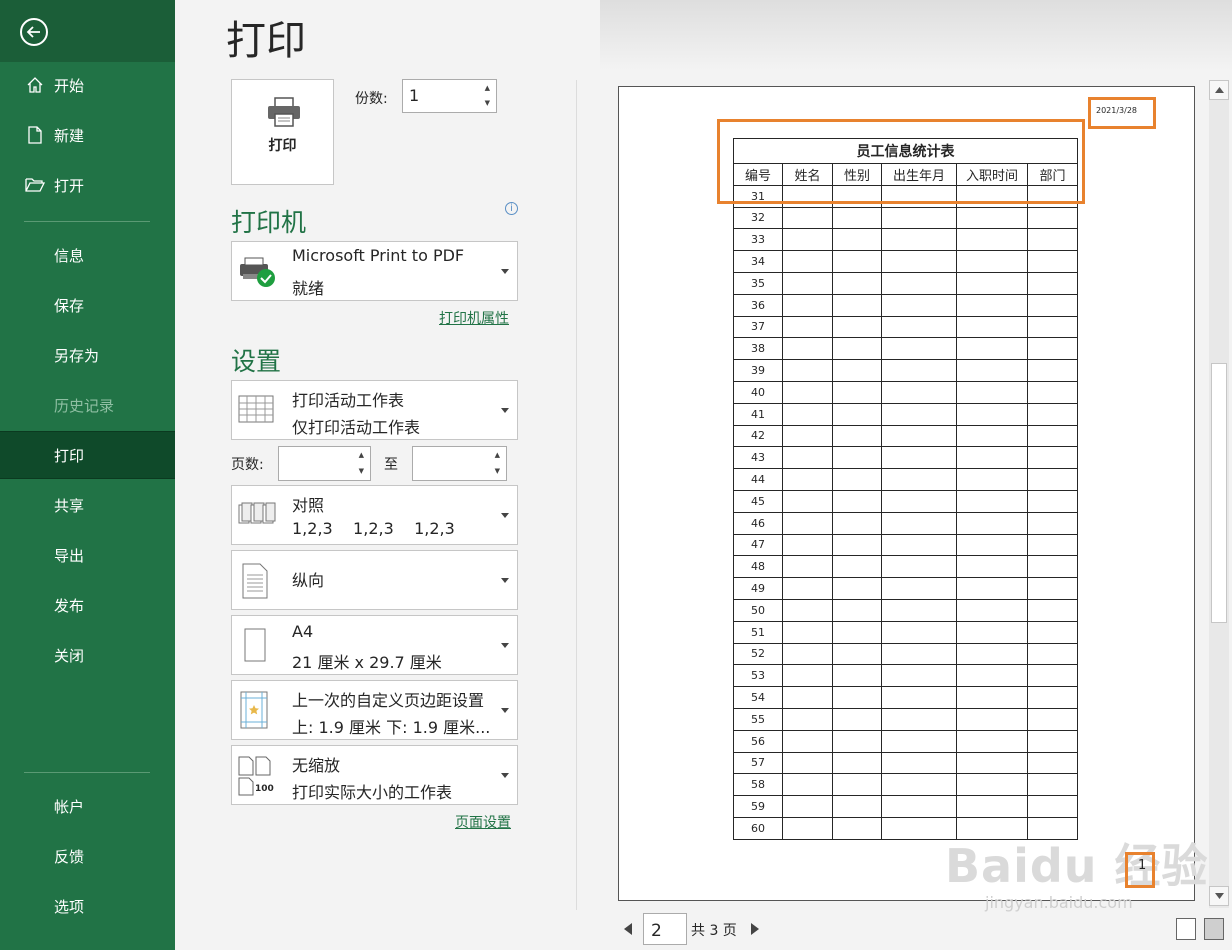 The height and width of the screenshot is (950, 1232). What do you see at coordinates (87, 455) in the screenshot?
I see `sidebar-item-print: 打印` at bounding box center [87, 455].